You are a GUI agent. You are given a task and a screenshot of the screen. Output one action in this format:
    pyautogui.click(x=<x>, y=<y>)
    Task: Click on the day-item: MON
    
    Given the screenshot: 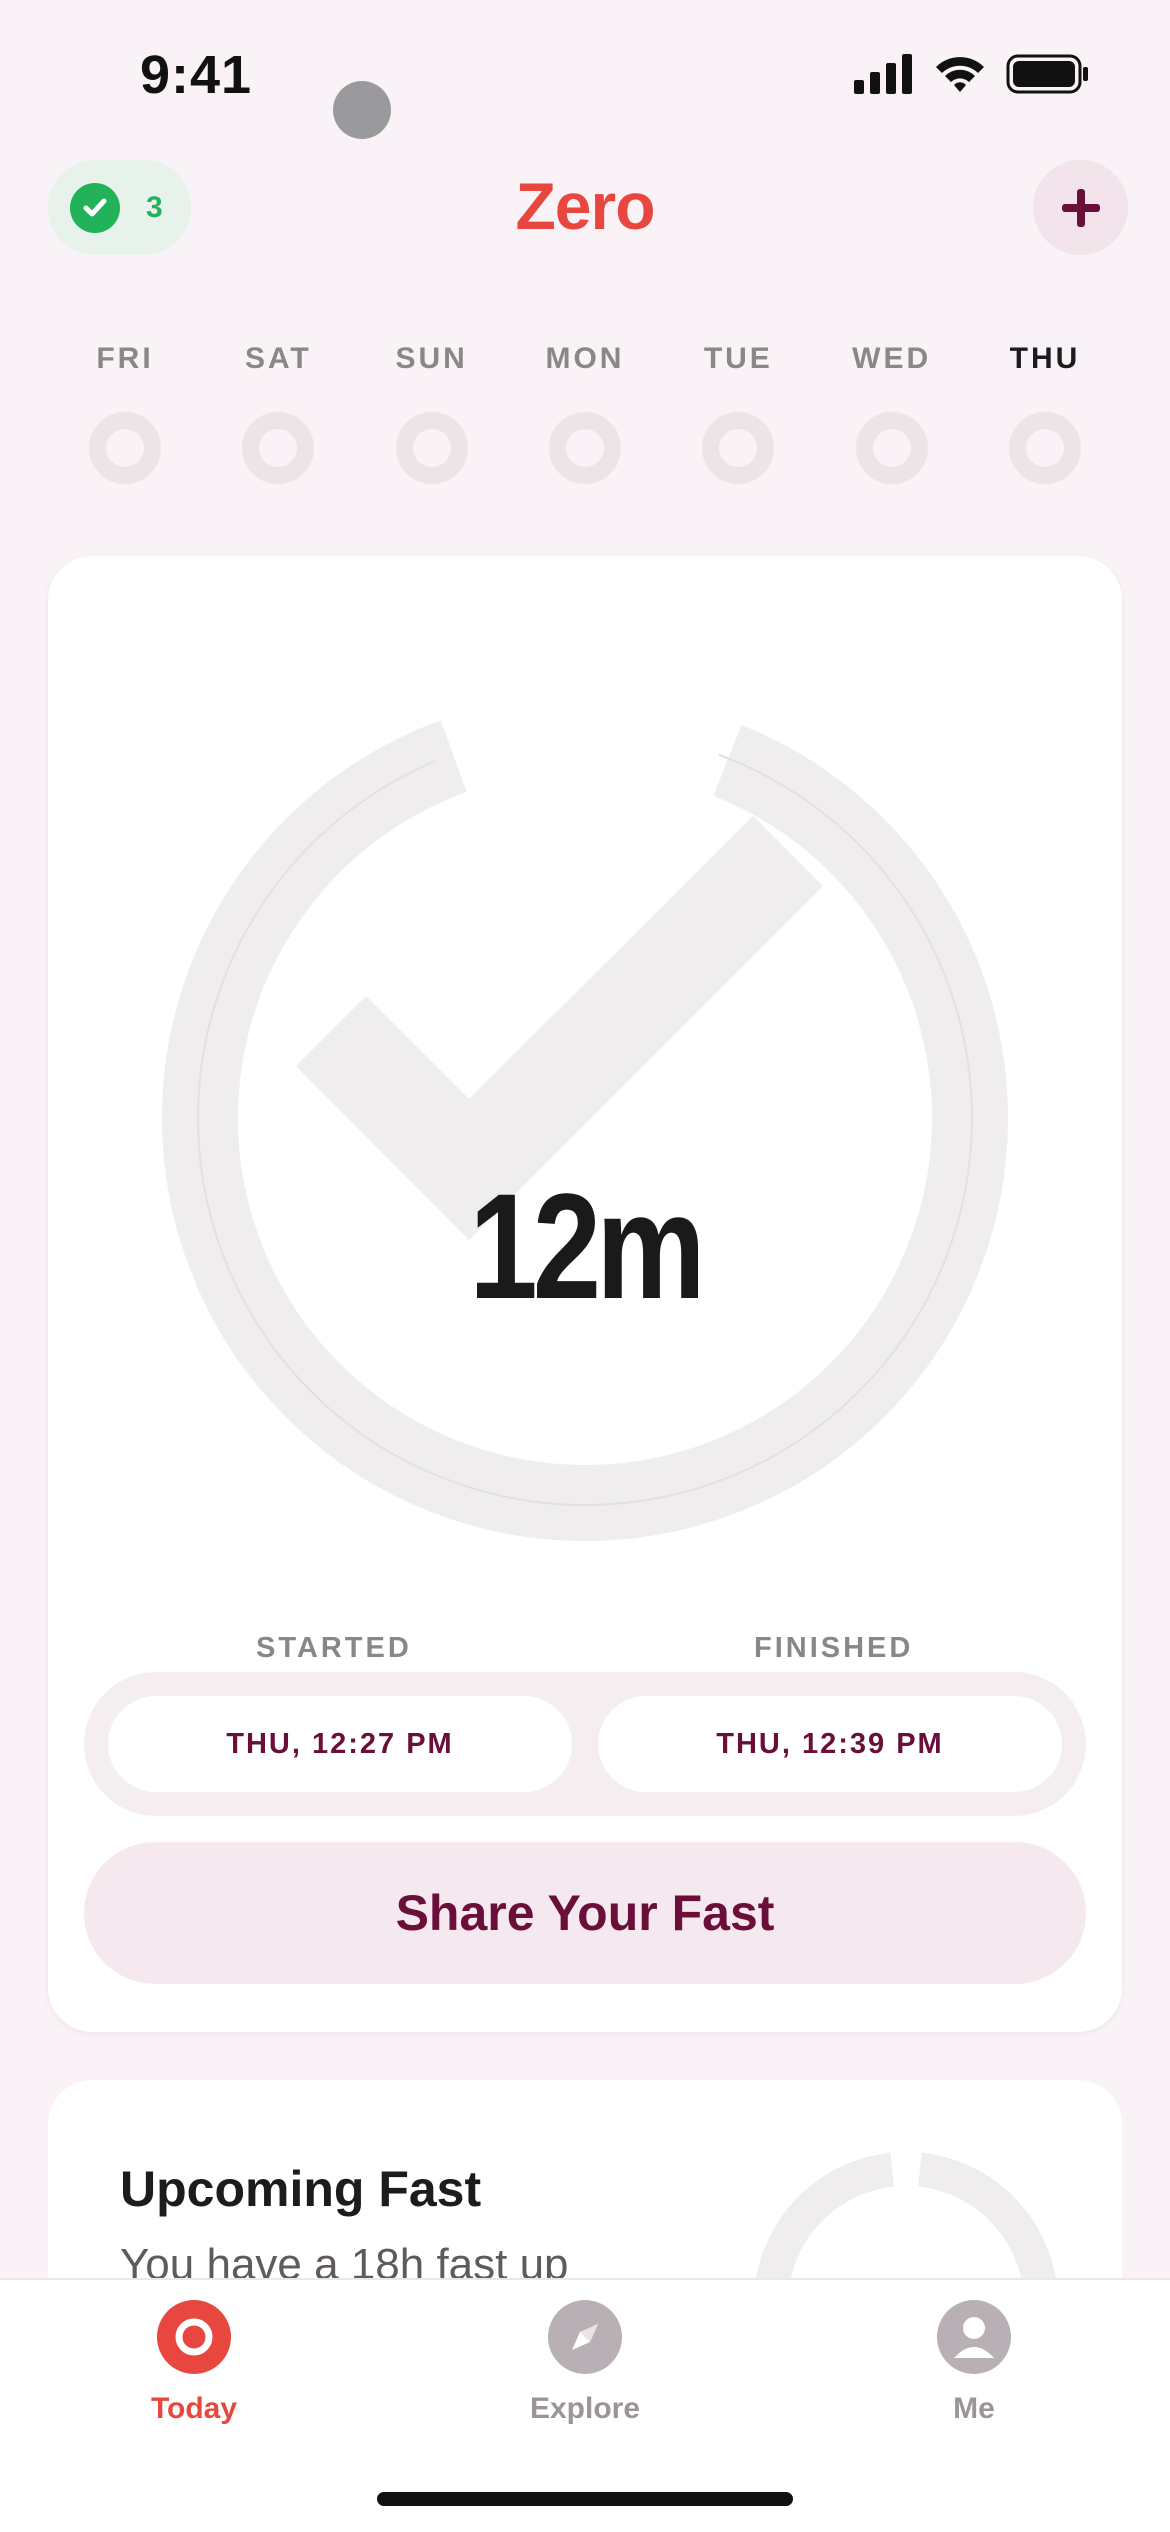 What is the action you would take?
    pyautogui.click(x=585, y=413)
    